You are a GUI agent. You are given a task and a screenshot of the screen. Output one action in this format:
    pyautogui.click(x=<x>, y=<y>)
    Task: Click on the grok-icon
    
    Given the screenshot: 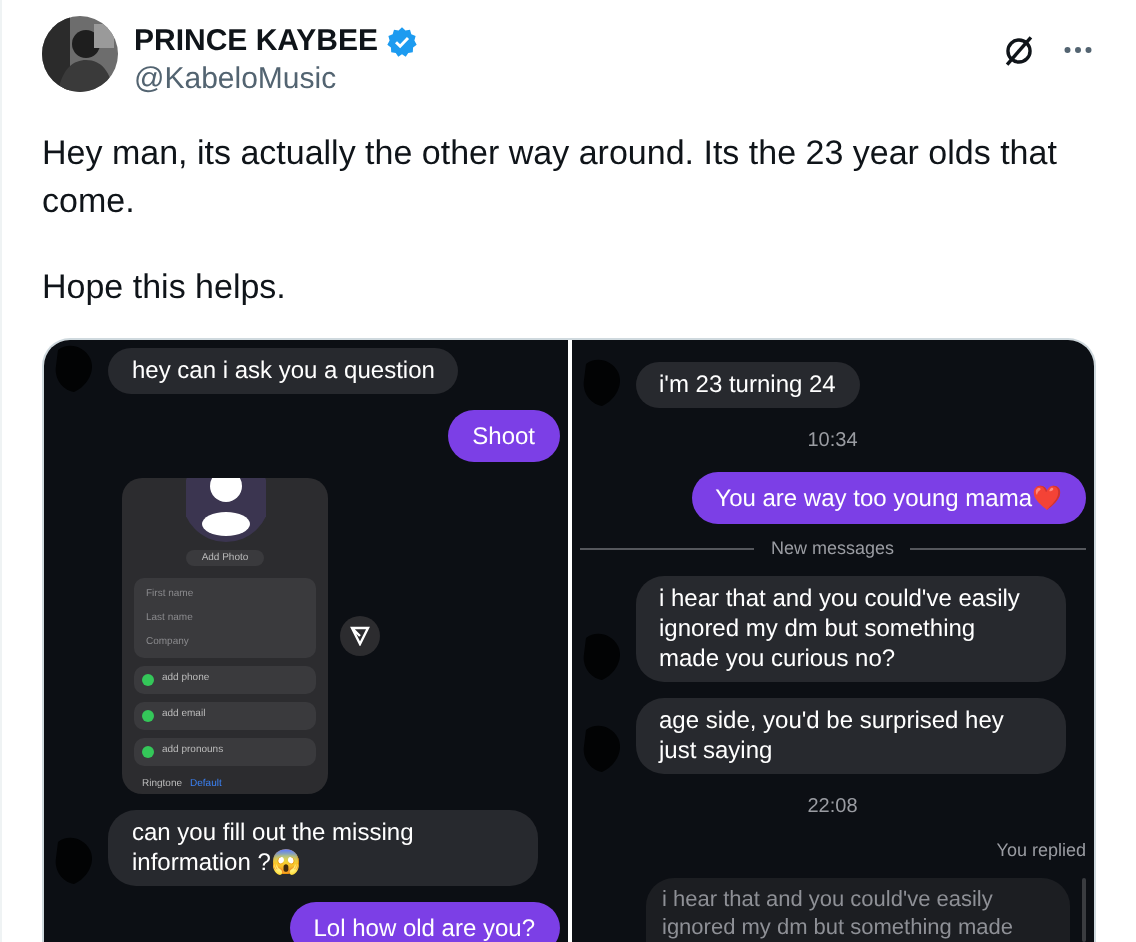 What is the action you would take?
    pyautogui.click(x=1019, y=50)
    